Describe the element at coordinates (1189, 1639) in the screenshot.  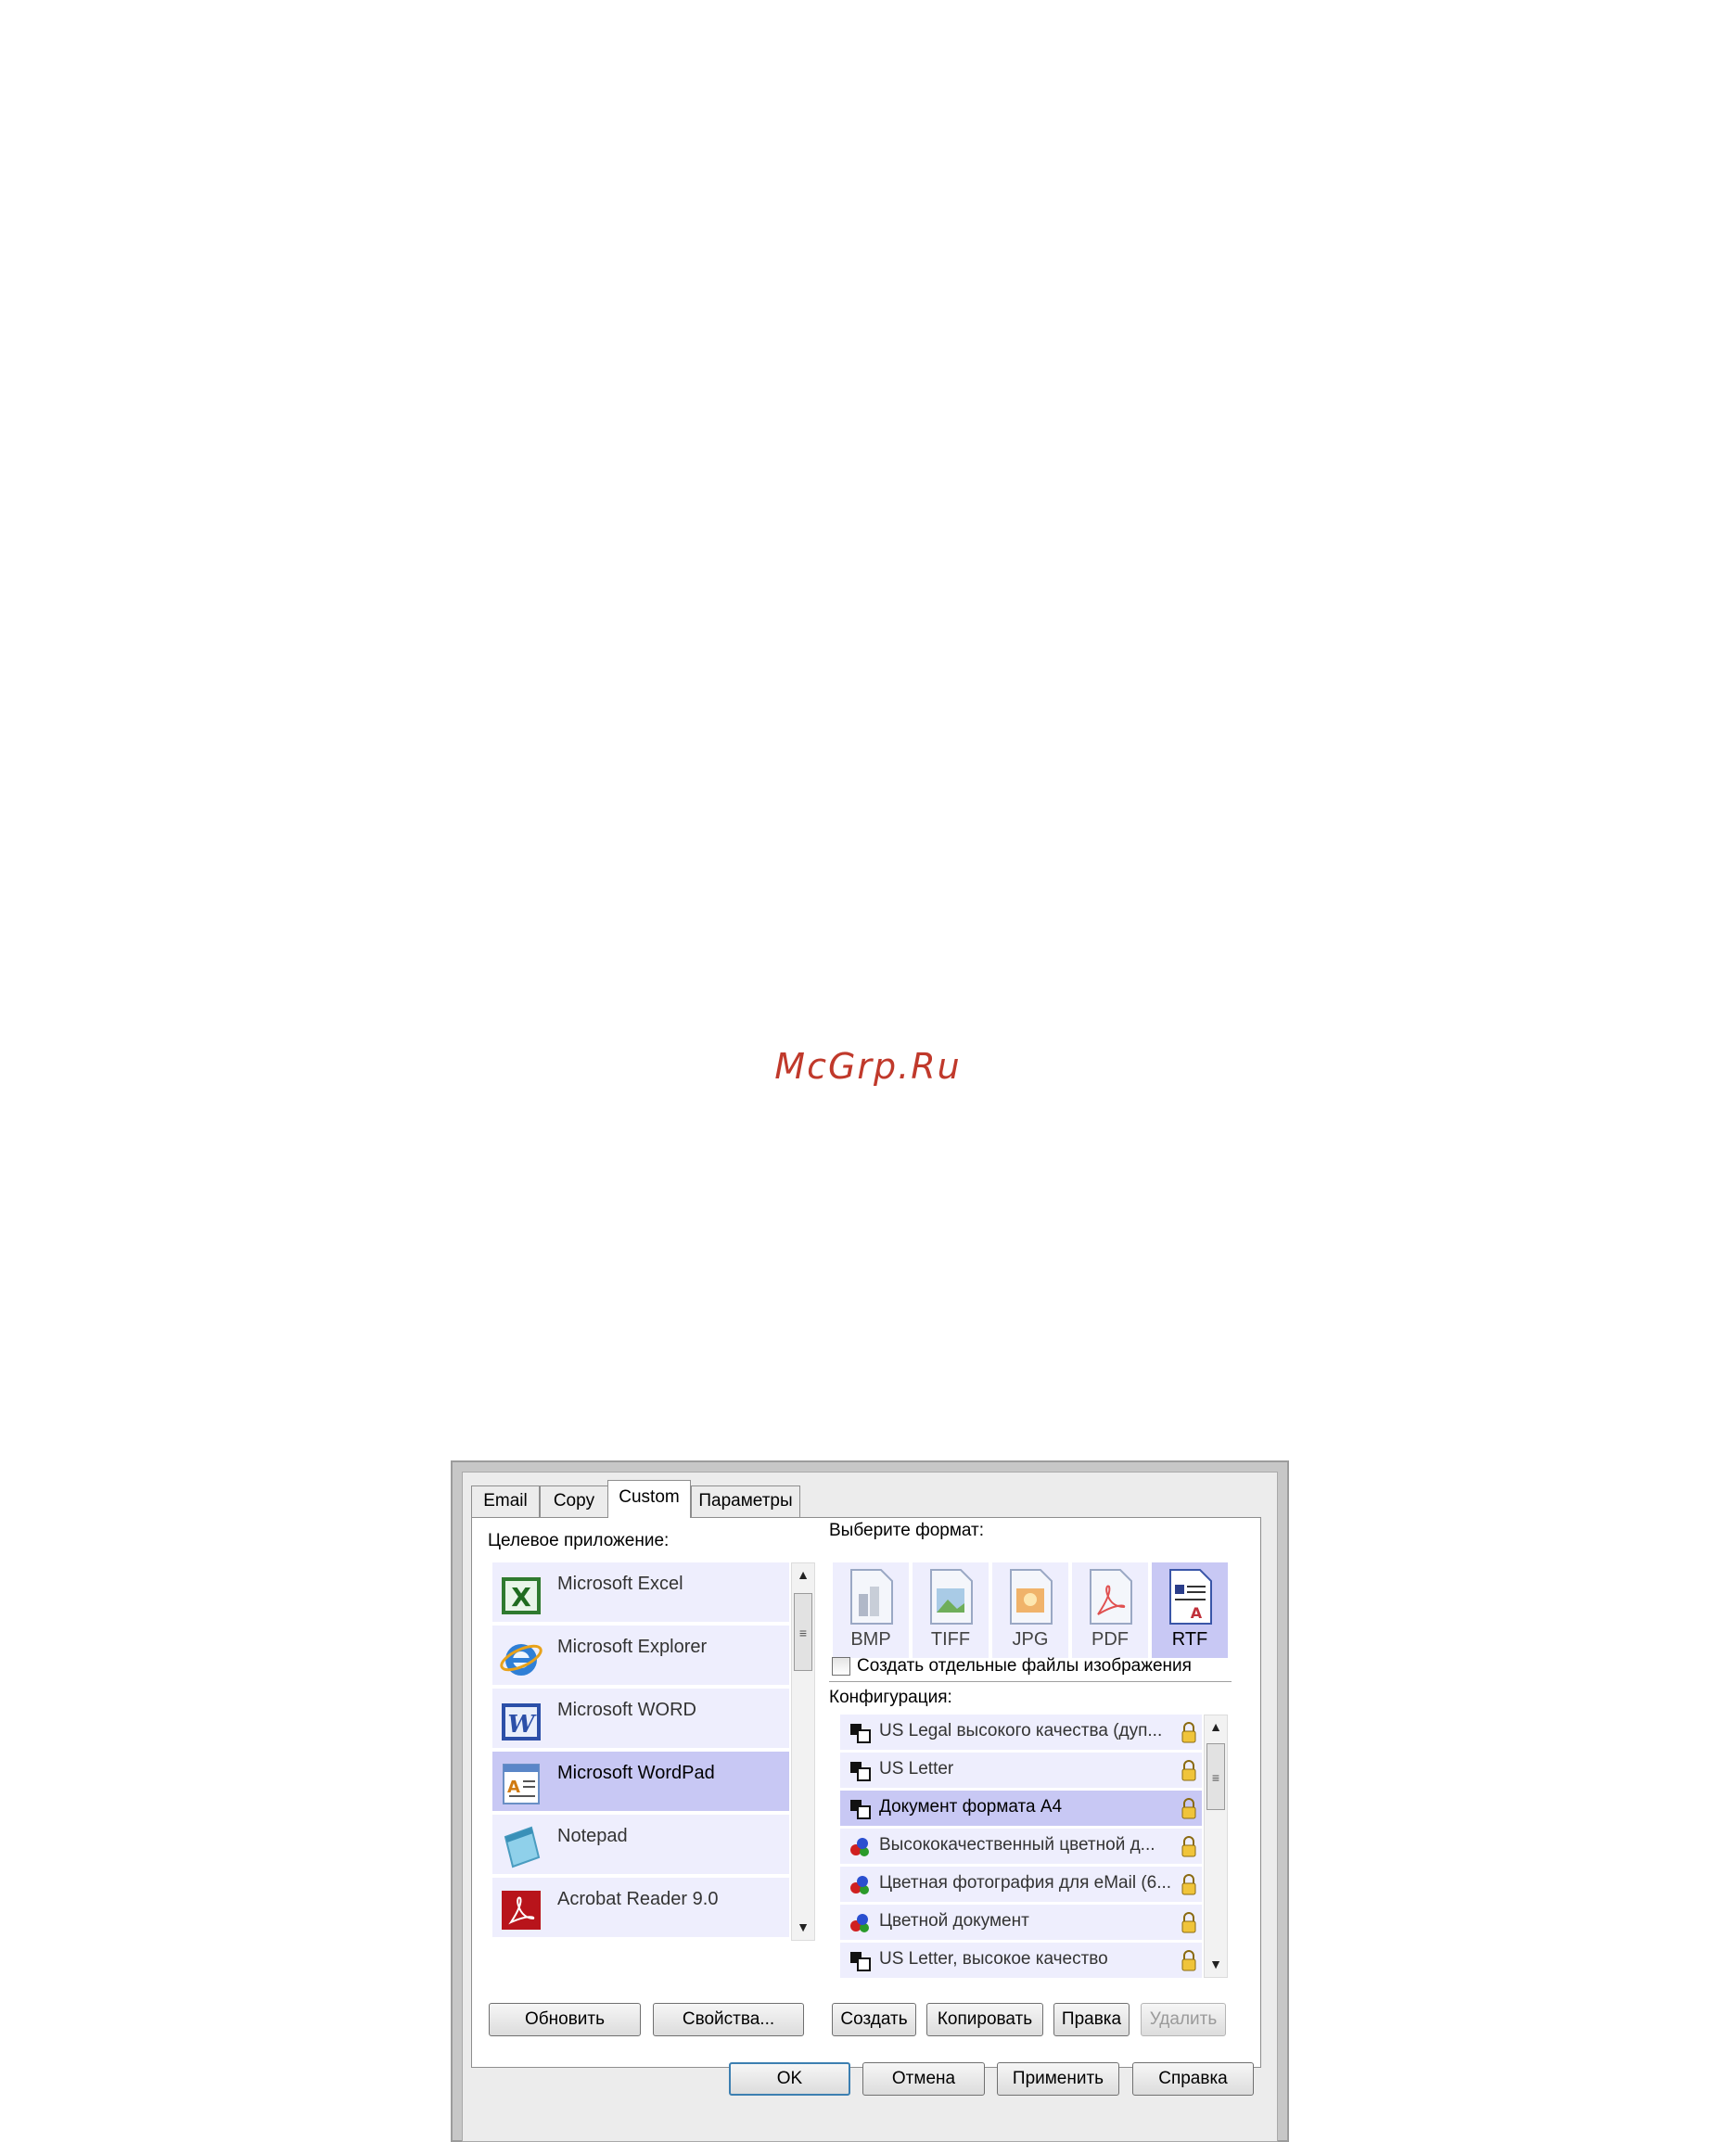
I see `format-name: RTF` at that location.